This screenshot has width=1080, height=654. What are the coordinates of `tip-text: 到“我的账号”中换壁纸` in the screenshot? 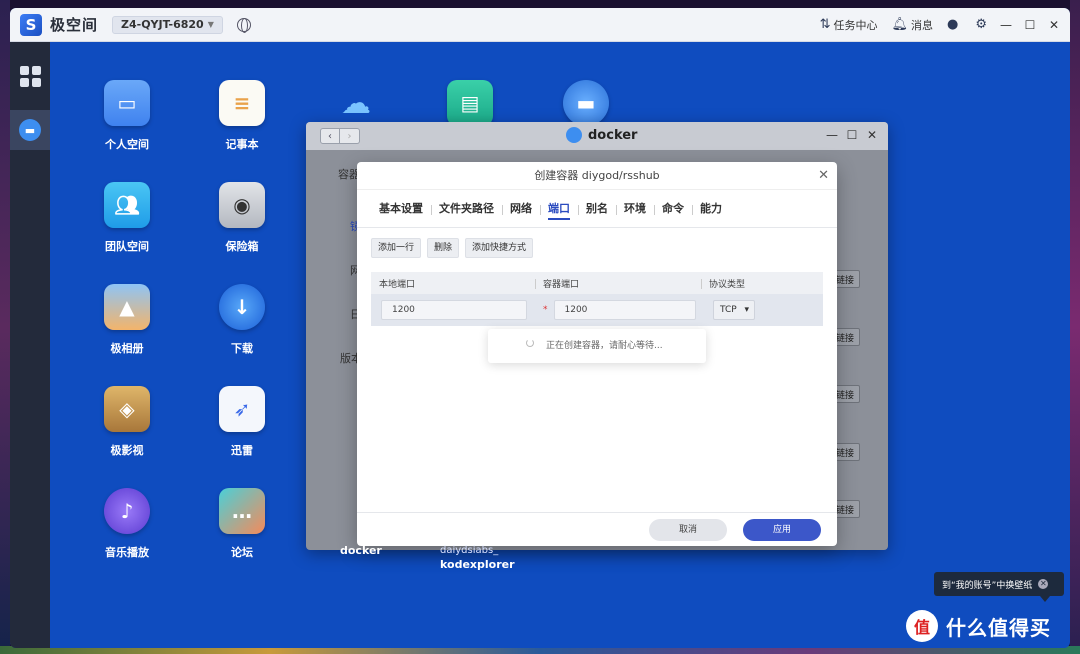 It's located at (987, 585).